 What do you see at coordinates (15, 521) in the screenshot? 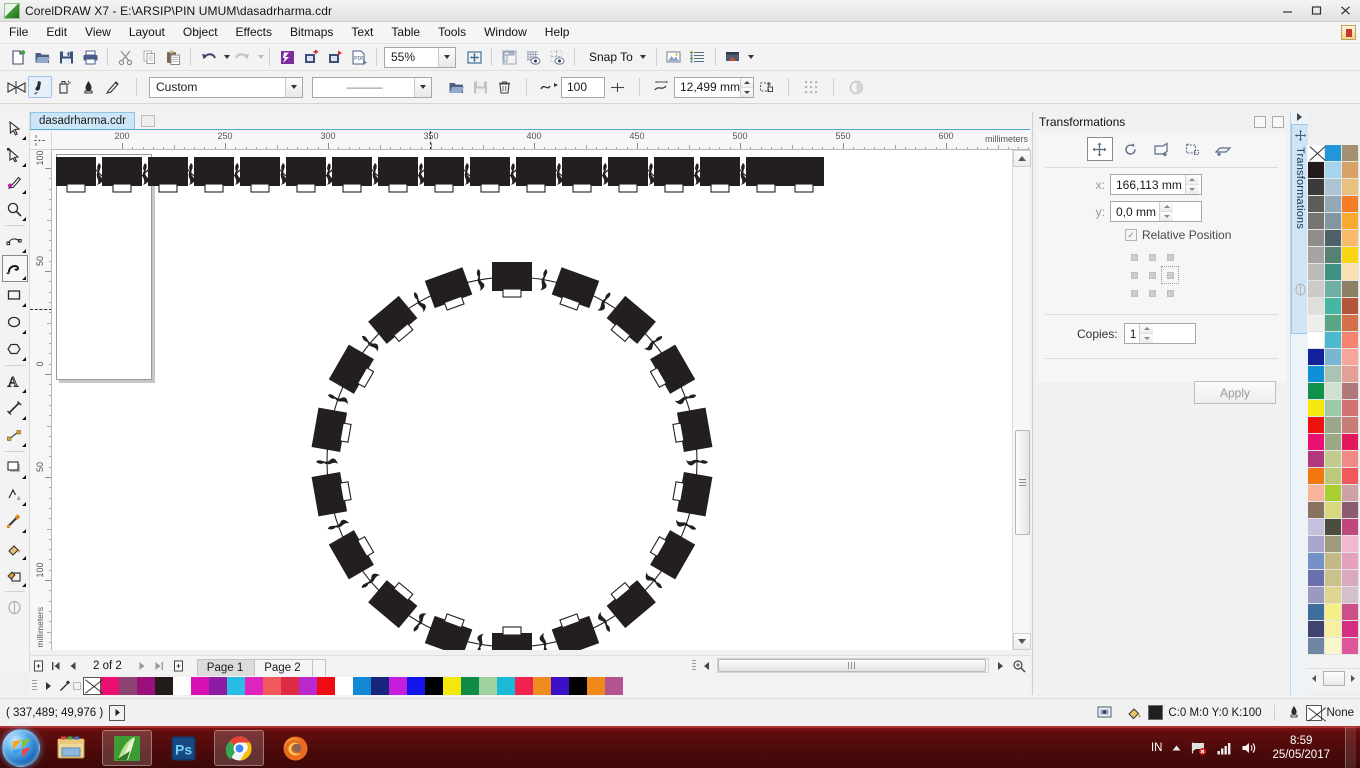
I see `color-eyedropper-tool` at bounding box center [15, 521].